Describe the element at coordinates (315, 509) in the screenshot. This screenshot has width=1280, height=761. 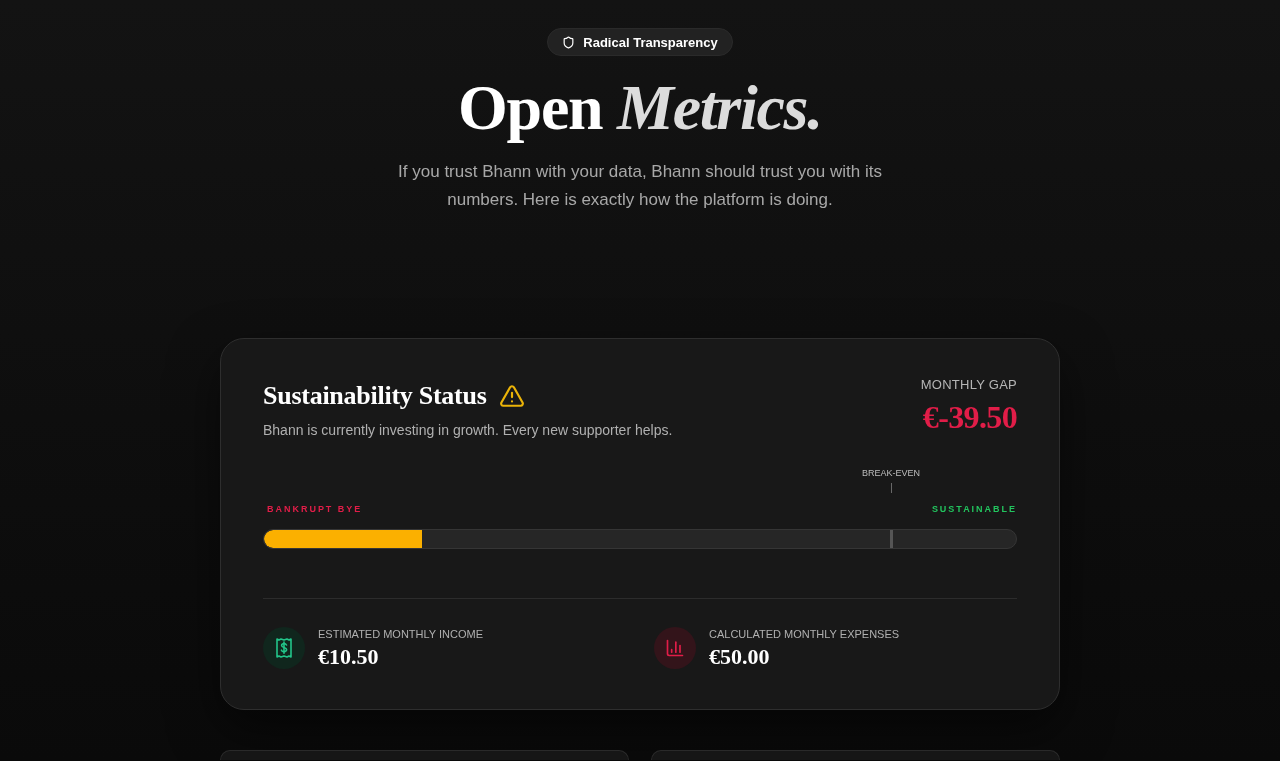
I see `low-label: BANKRUPT BYE` at that location.